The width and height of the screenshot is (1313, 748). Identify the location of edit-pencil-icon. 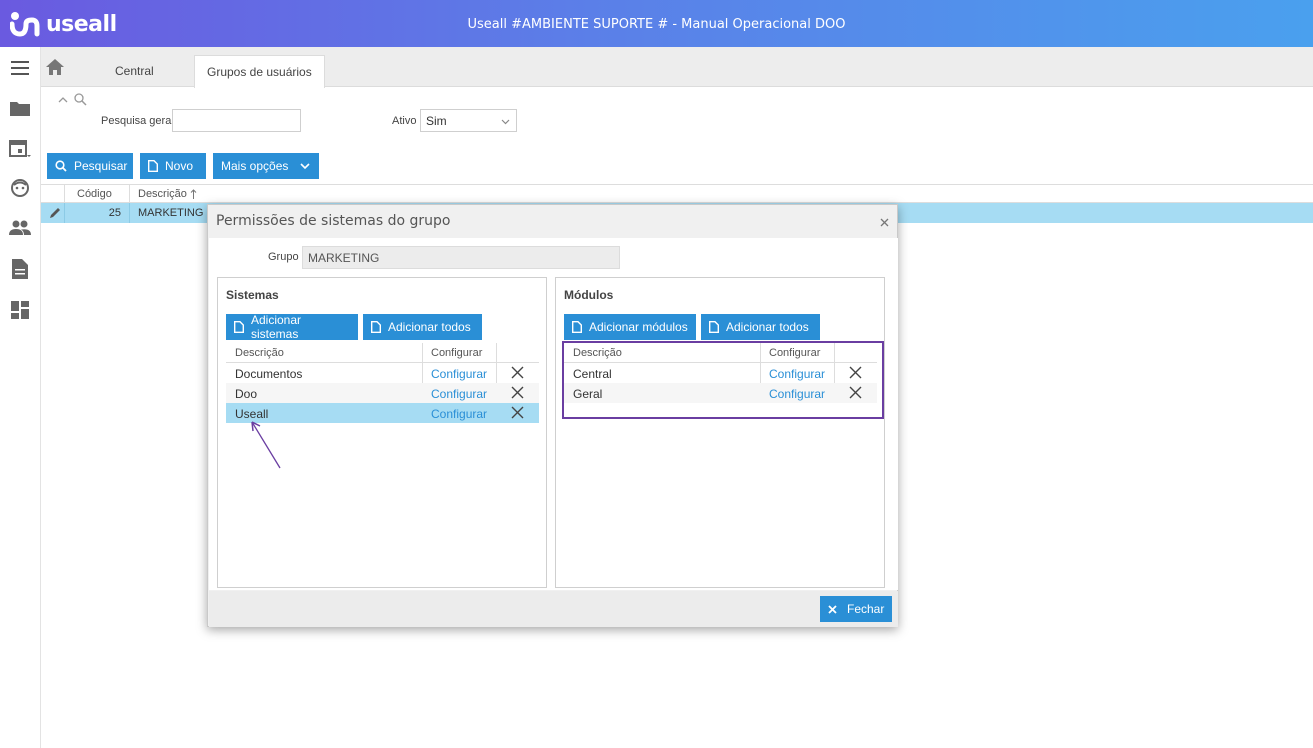
(55, 214).